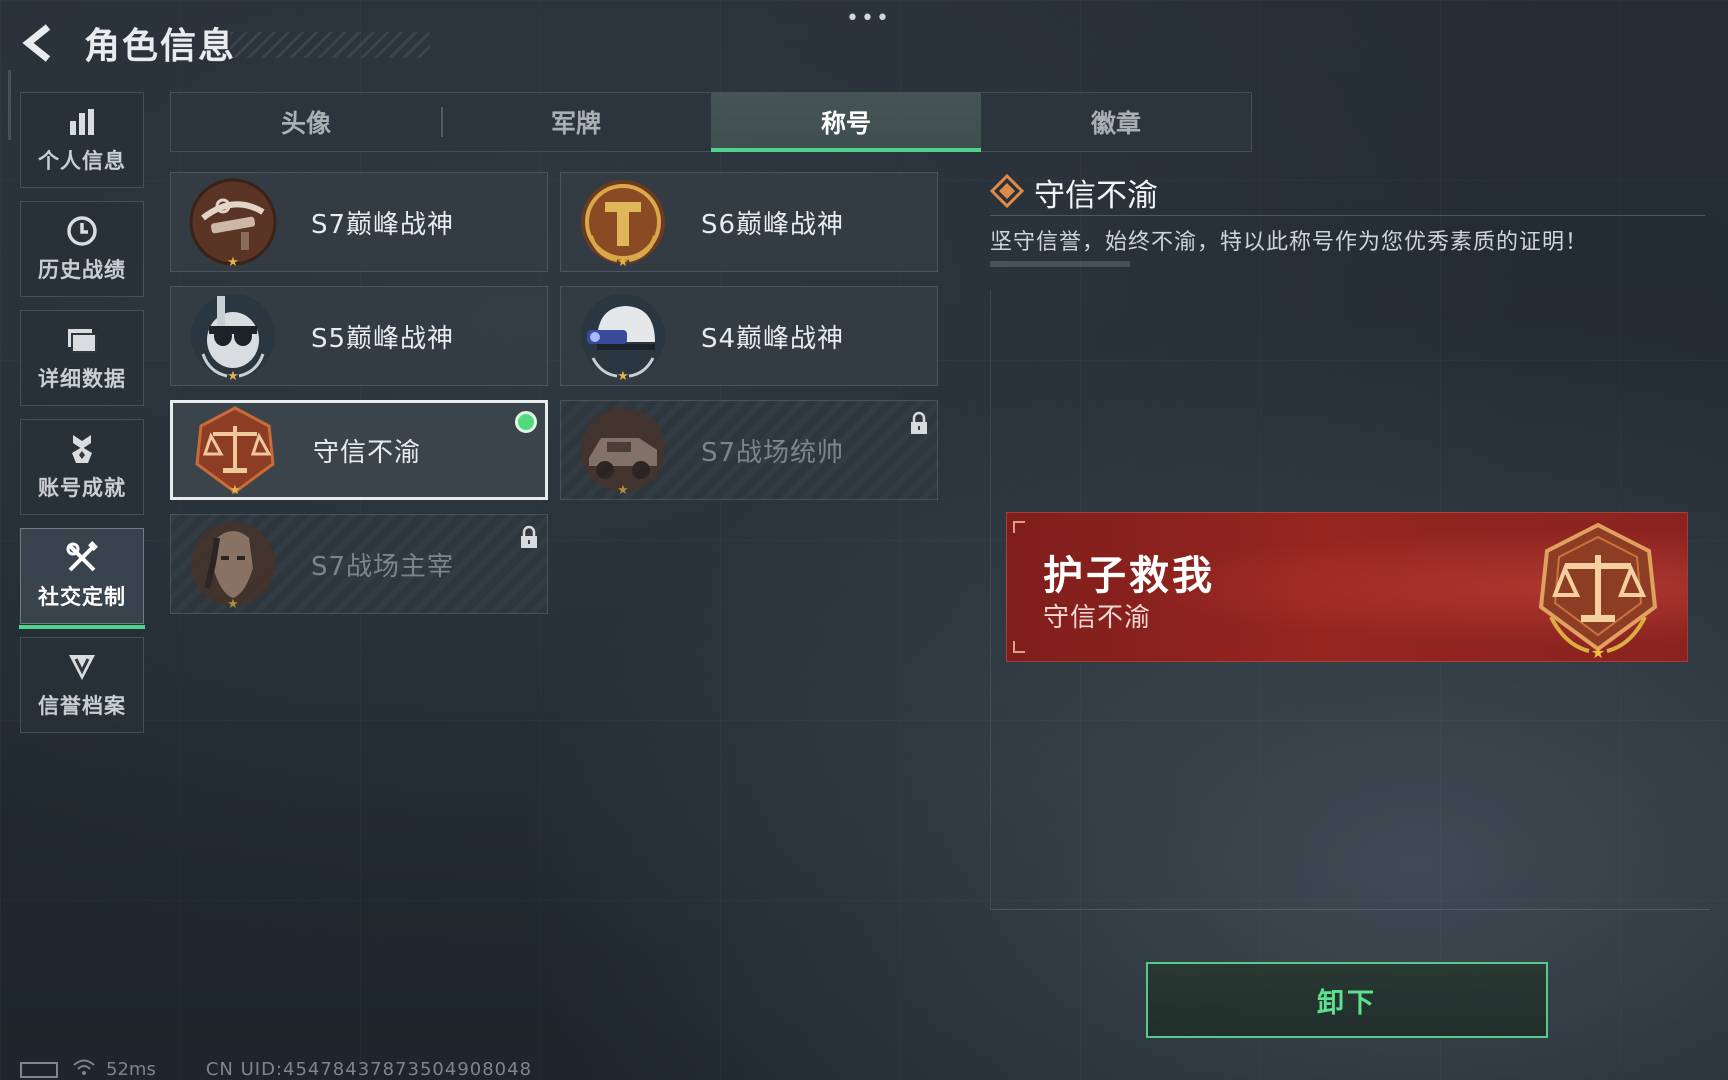 This screenshot has width=1728, height=1080. Describe the element at coordinates (39, 1069) in the screenshot. I see `battery-icon` at that location.